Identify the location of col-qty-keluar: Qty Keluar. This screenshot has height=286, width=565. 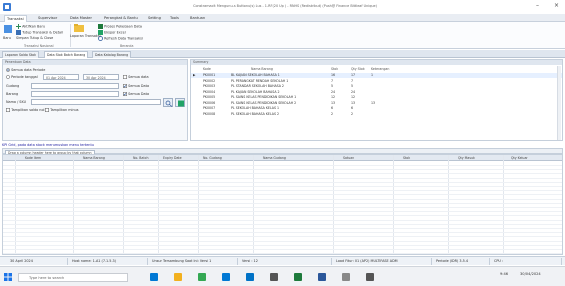
(519, 158).